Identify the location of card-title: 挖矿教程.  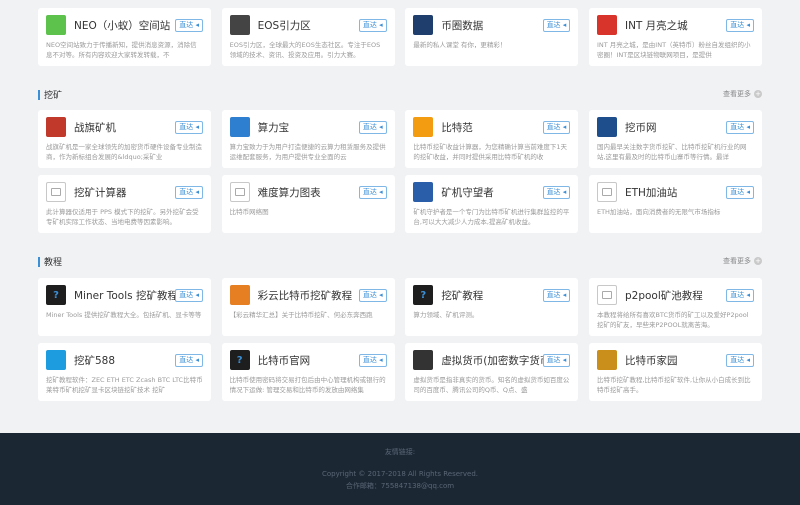
(491, 295).